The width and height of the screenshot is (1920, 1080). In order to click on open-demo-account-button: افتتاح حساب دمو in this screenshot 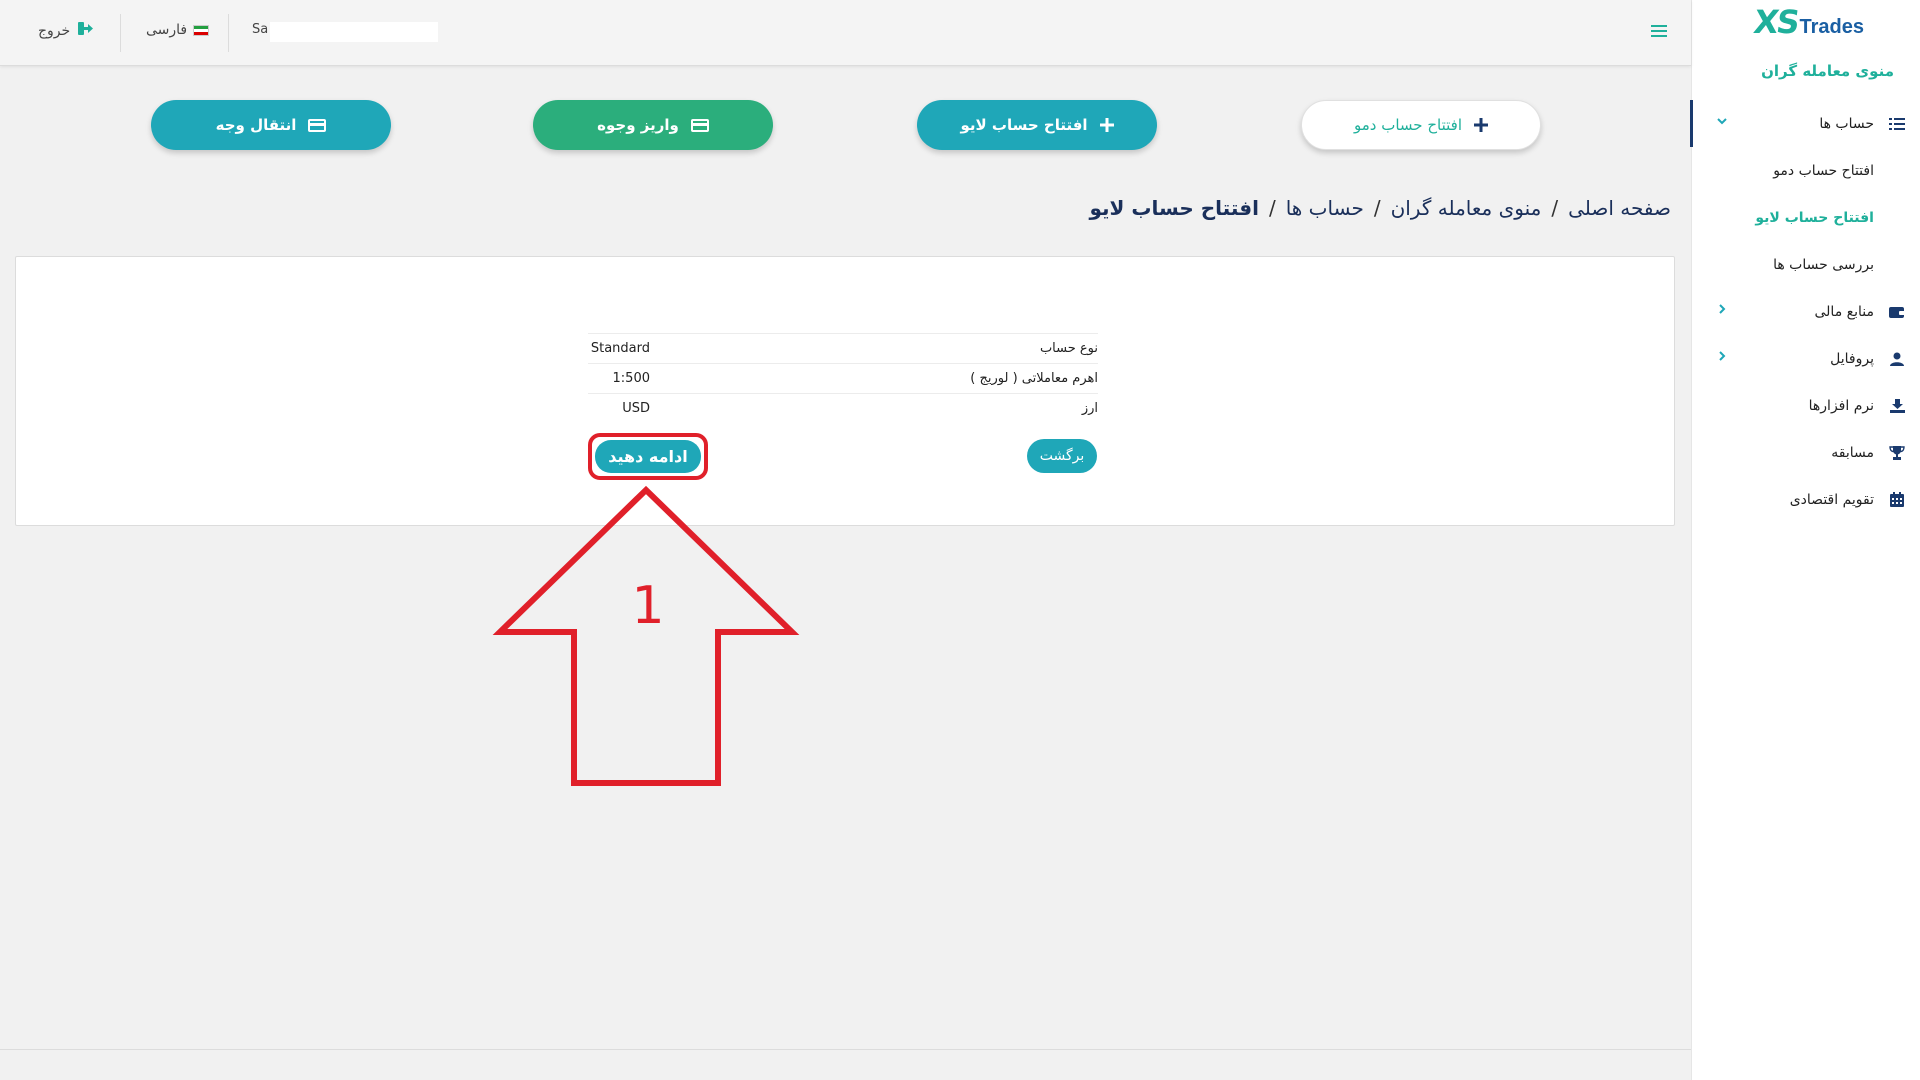, I will do `click(1421, 125)`.